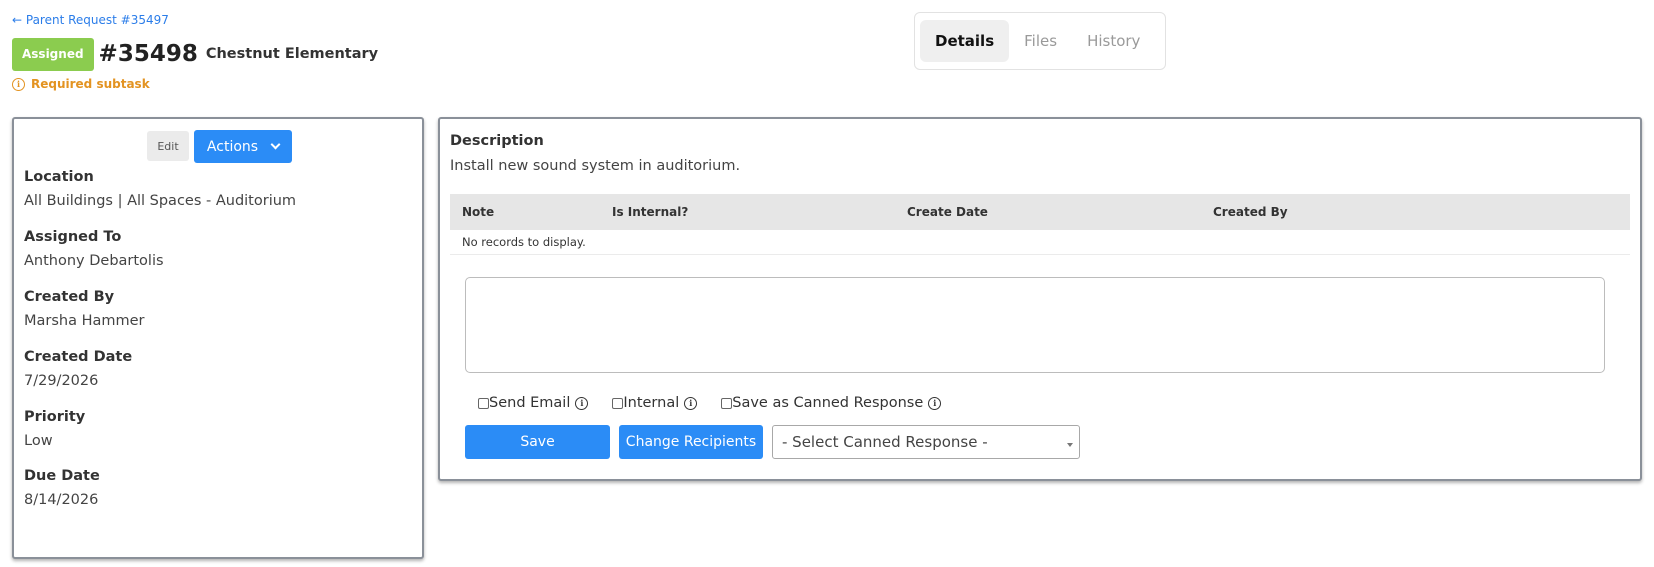 The image size is (1654, 567). Describe the element at coordinates (94, 249) in the screenshot. I see `field-assigned-to: Assigned To Anthony Debartolis` at that location.